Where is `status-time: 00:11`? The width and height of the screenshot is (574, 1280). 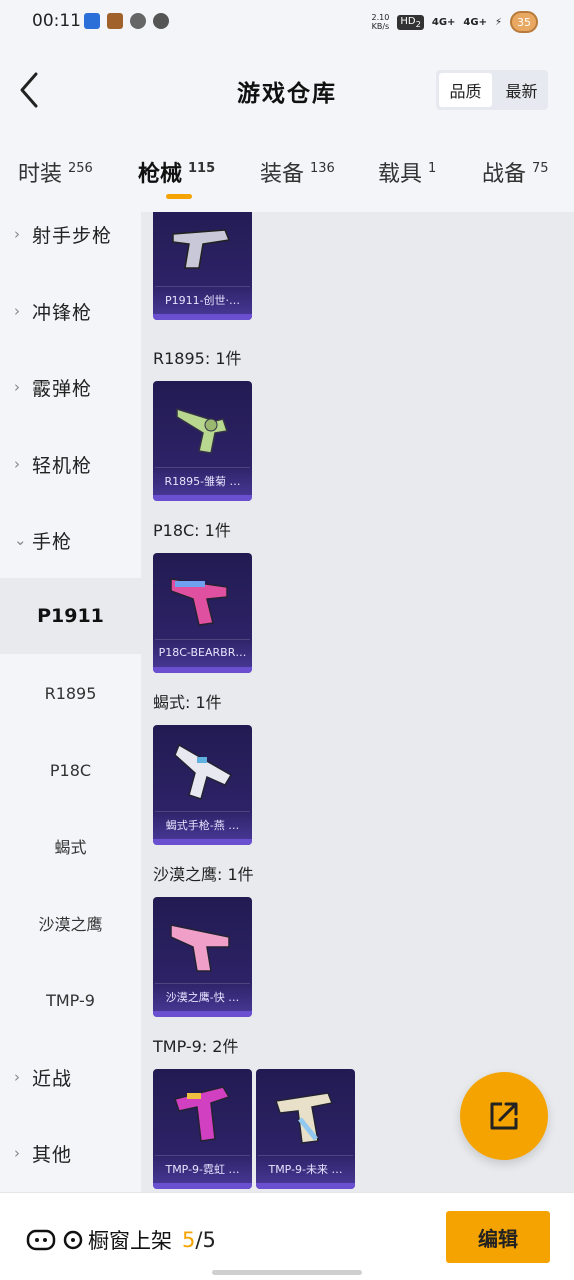 status-time: 00:11 is located at coordinates (56, 21).